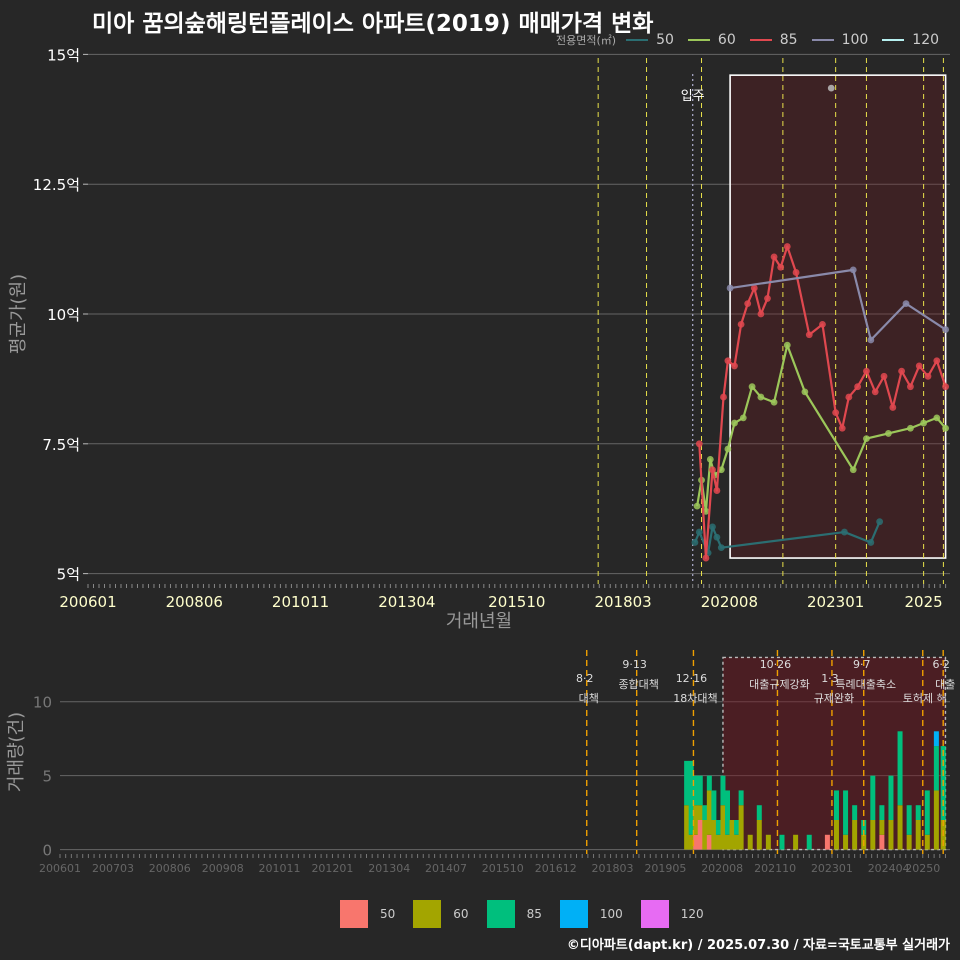 The image size is (960, 960). I want to click on y-tick-label: 7.5억, so click(61, 445).